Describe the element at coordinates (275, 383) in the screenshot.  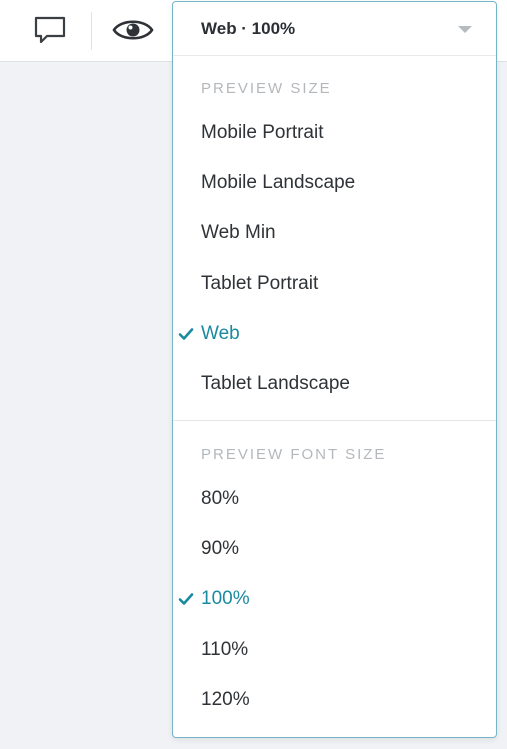
I see `option-label: Tablet Landscape` at that location.